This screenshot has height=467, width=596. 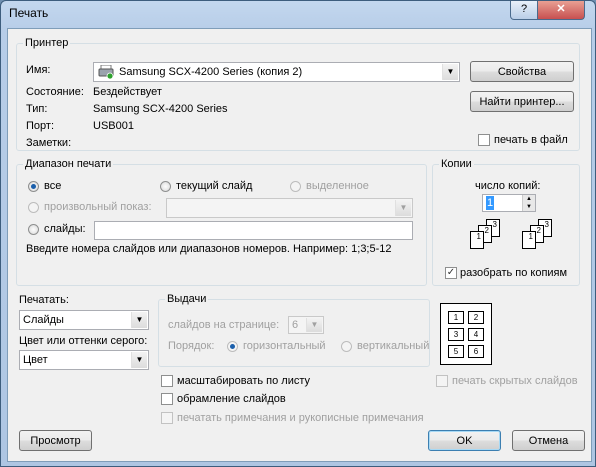 What do you see at coordinates (211, 72) in the screenshot?
I see `printer-select-value: Samsung SCX-4200 Series (копия 2)` at bounding box center [211, 72].